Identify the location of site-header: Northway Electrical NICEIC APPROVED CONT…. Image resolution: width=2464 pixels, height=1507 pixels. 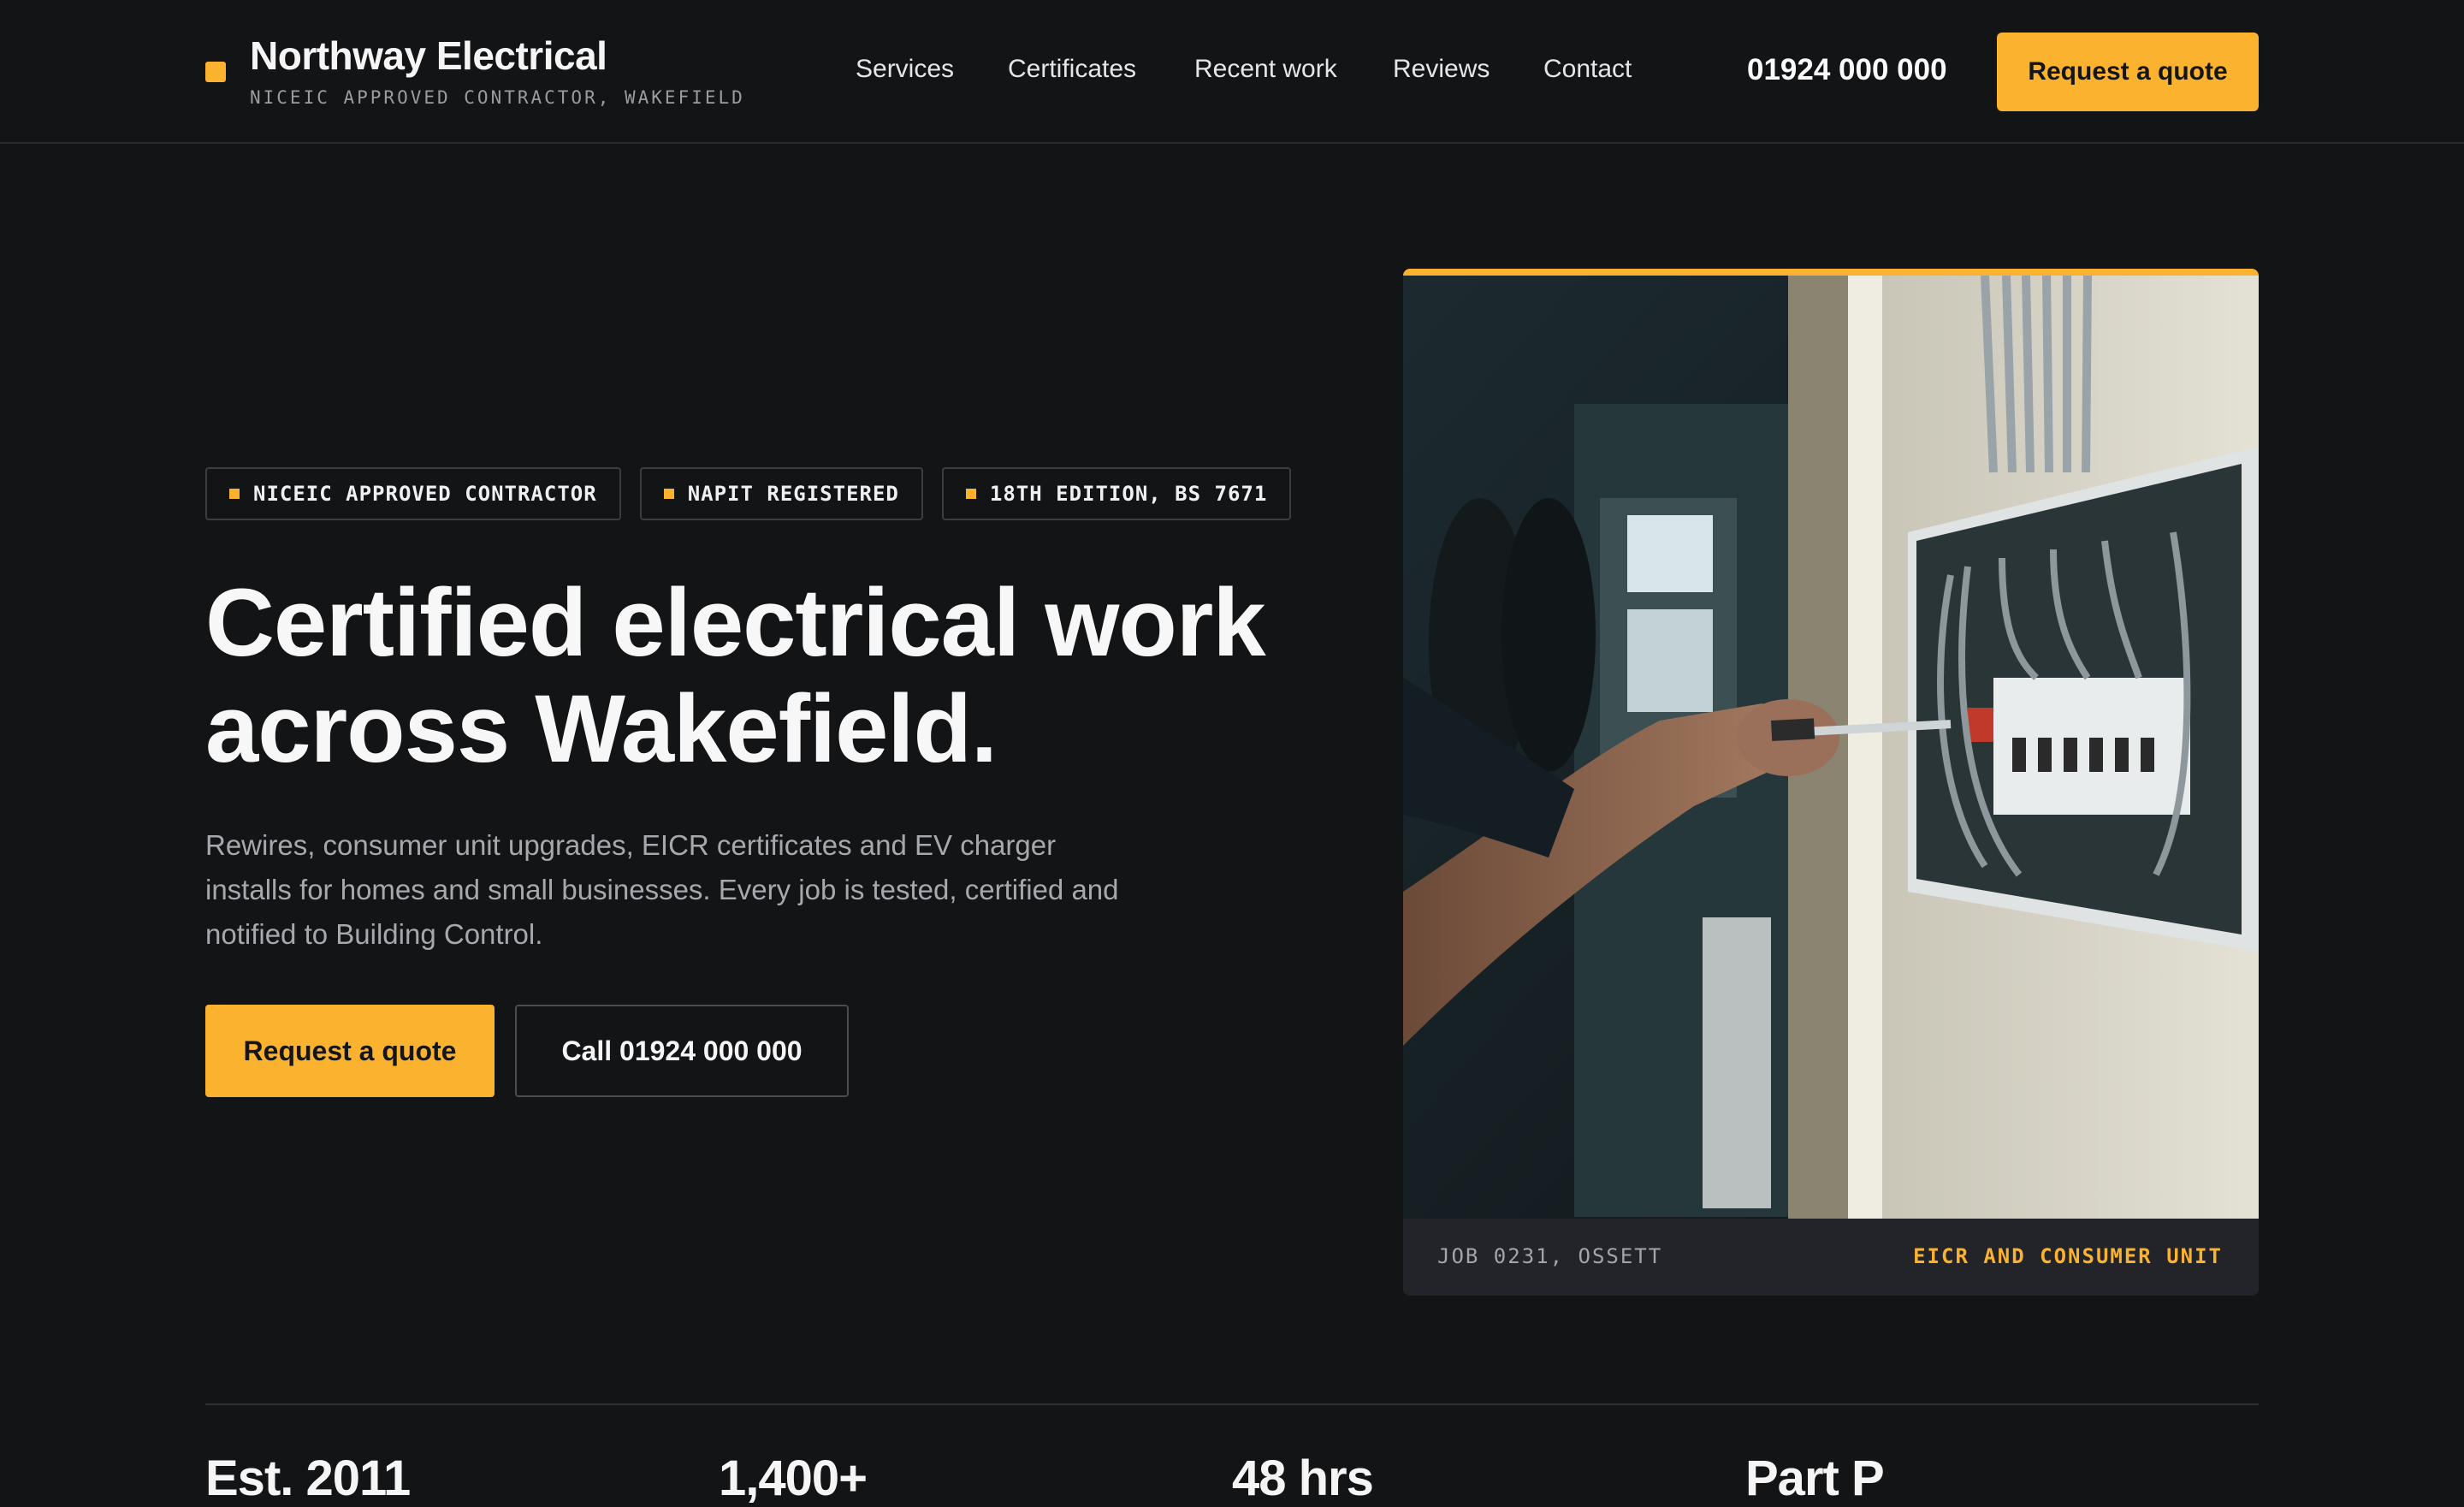
(1232, 72).